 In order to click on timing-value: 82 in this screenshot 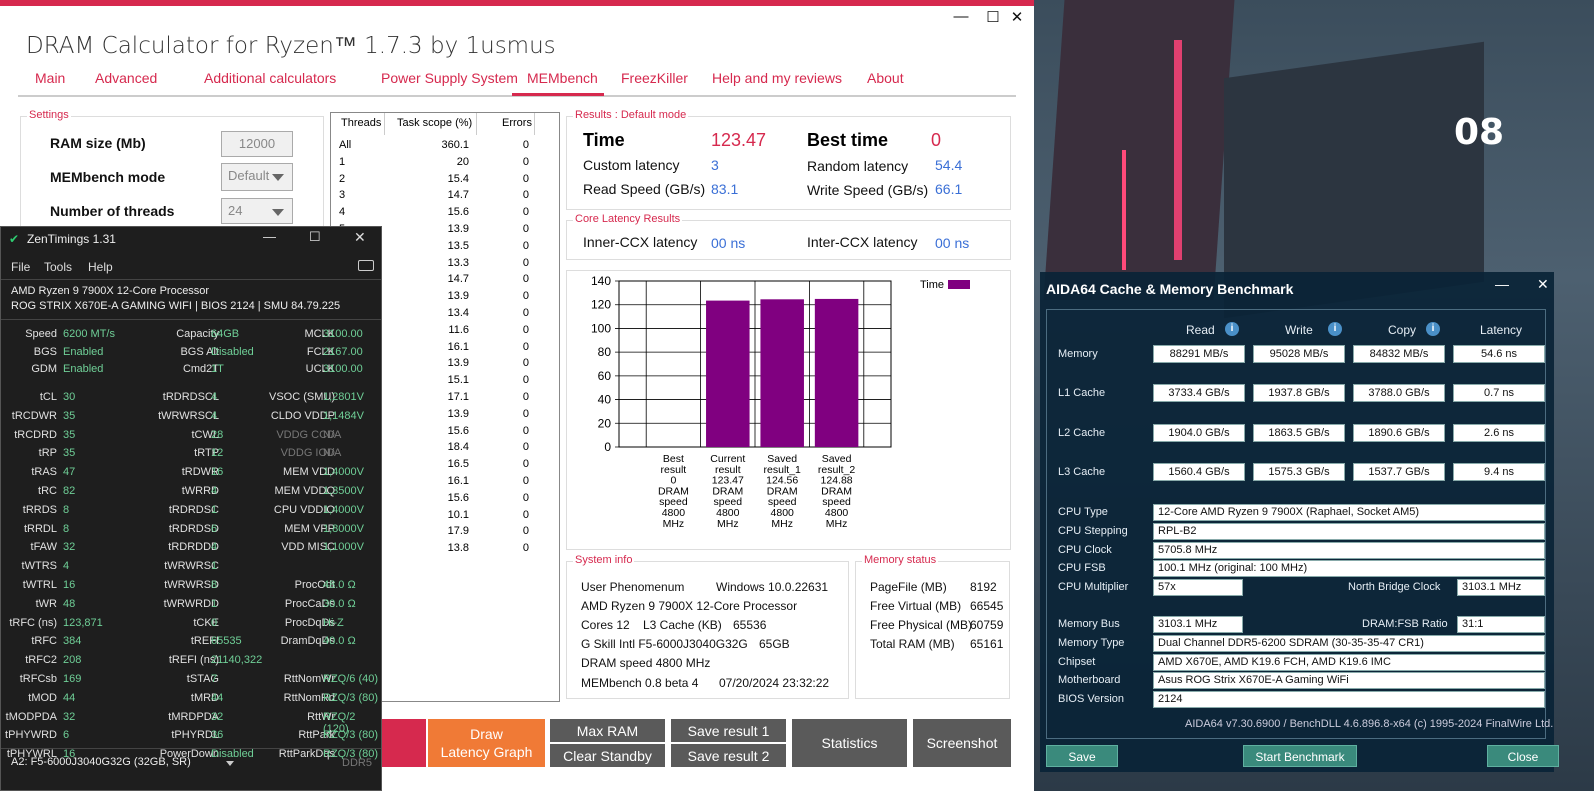, I will do `click(69, 491)`.